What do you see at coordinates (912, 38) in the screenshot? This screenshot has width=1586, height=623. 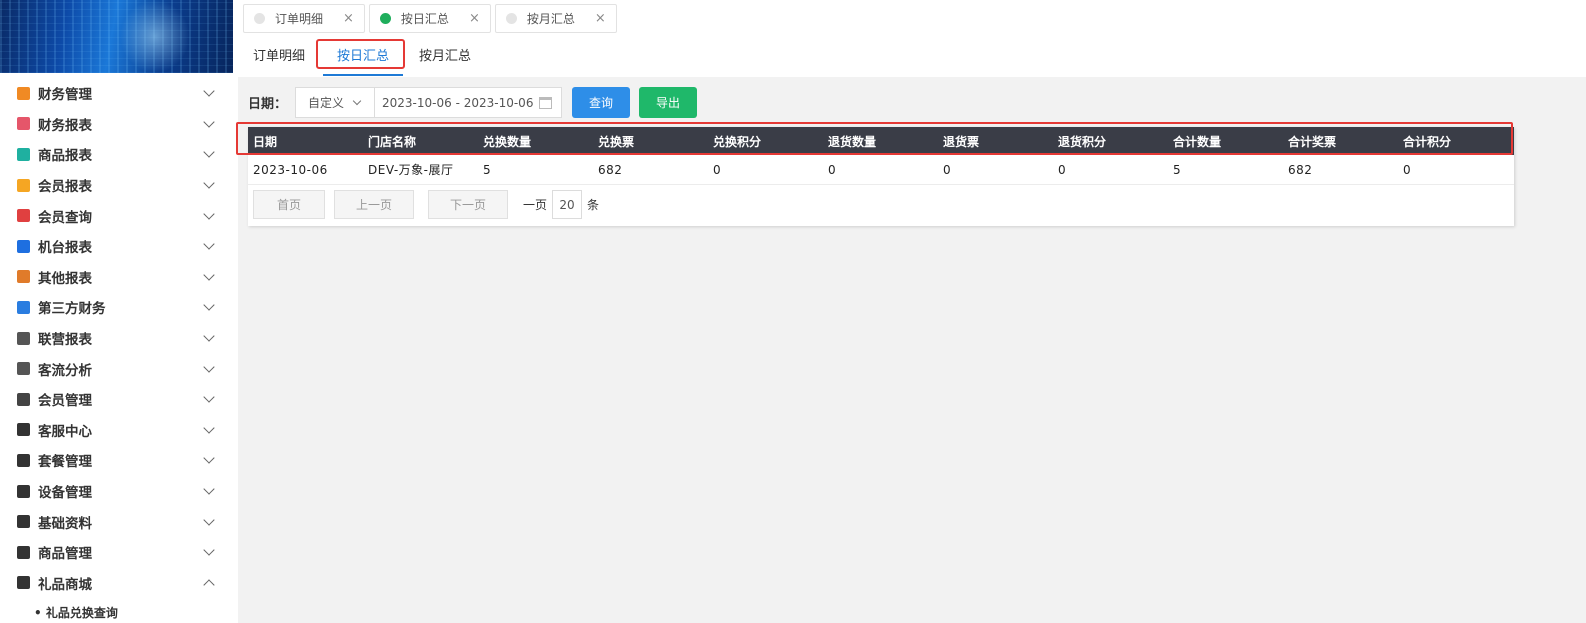 I see `top-bar: 订单明细 × 按日汇总 × 按月汇总 × 订单明细 按日汇总 按月汇总` at bounding box center [912, 38].